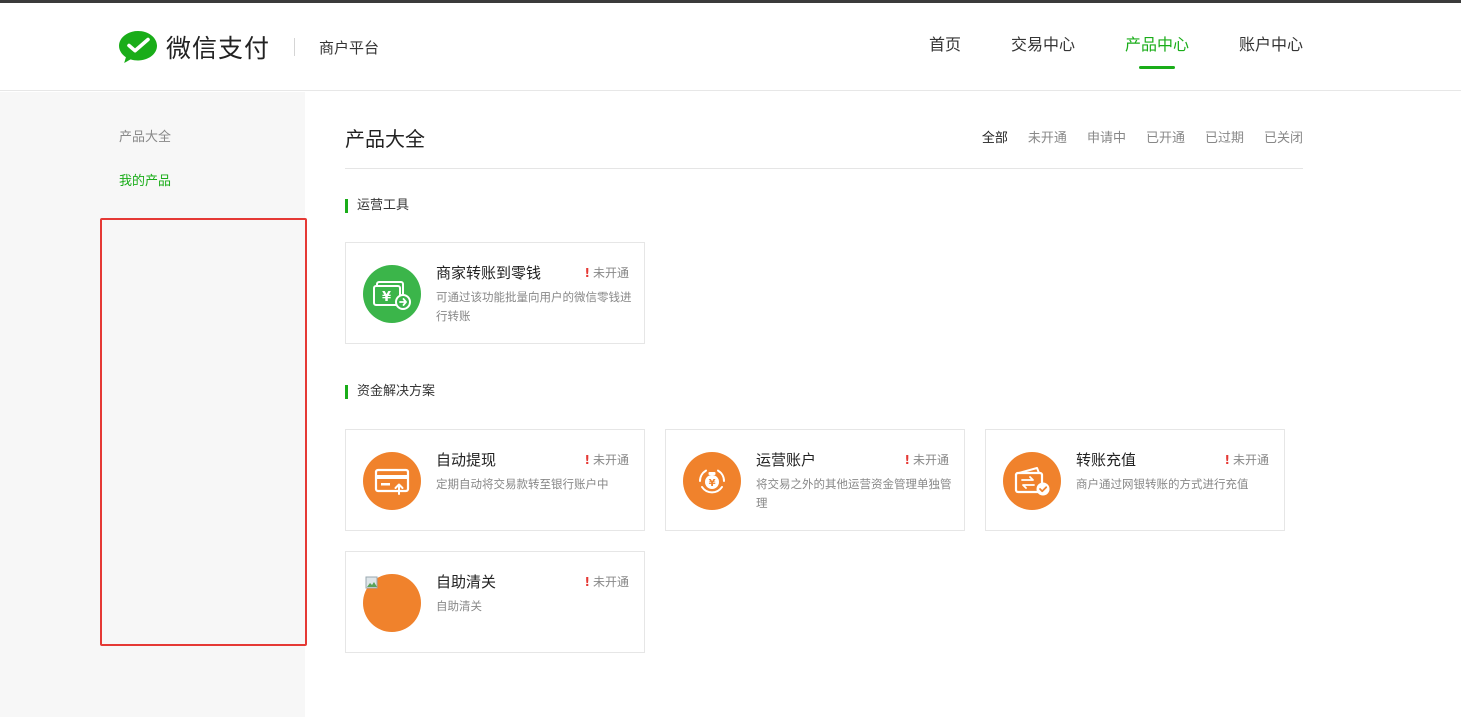 The image size is (1461, 717). Describe the element at coordinates (854, 493) in the screenshot. I see `product-desc: 将交易之外的其他运营资金管理单独管理` at that location.